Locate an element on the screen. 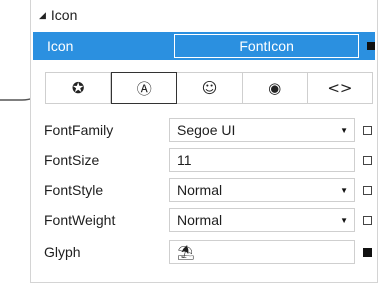 The image size is (382, 285). letter-a-circle-icon: Ⓐ is located at coordinates (144, 88).